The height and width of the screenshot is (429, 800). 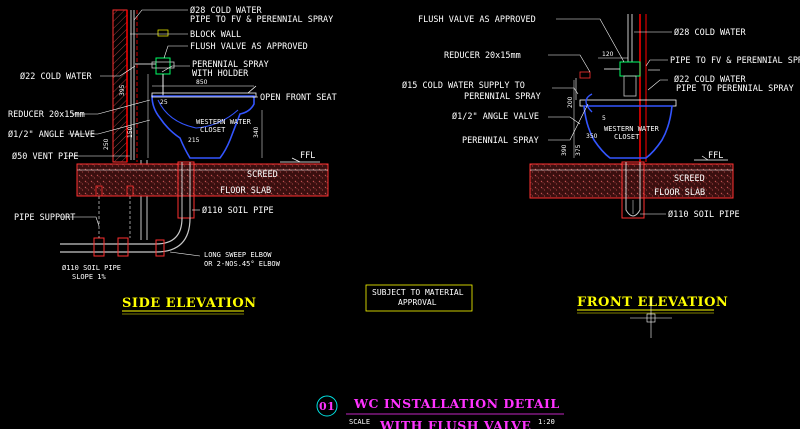 What do you see at coordinates (220, 74) in the screenshot?
I see `label-with-holder: WITH HOLDER` at bounding box center [220, 74].